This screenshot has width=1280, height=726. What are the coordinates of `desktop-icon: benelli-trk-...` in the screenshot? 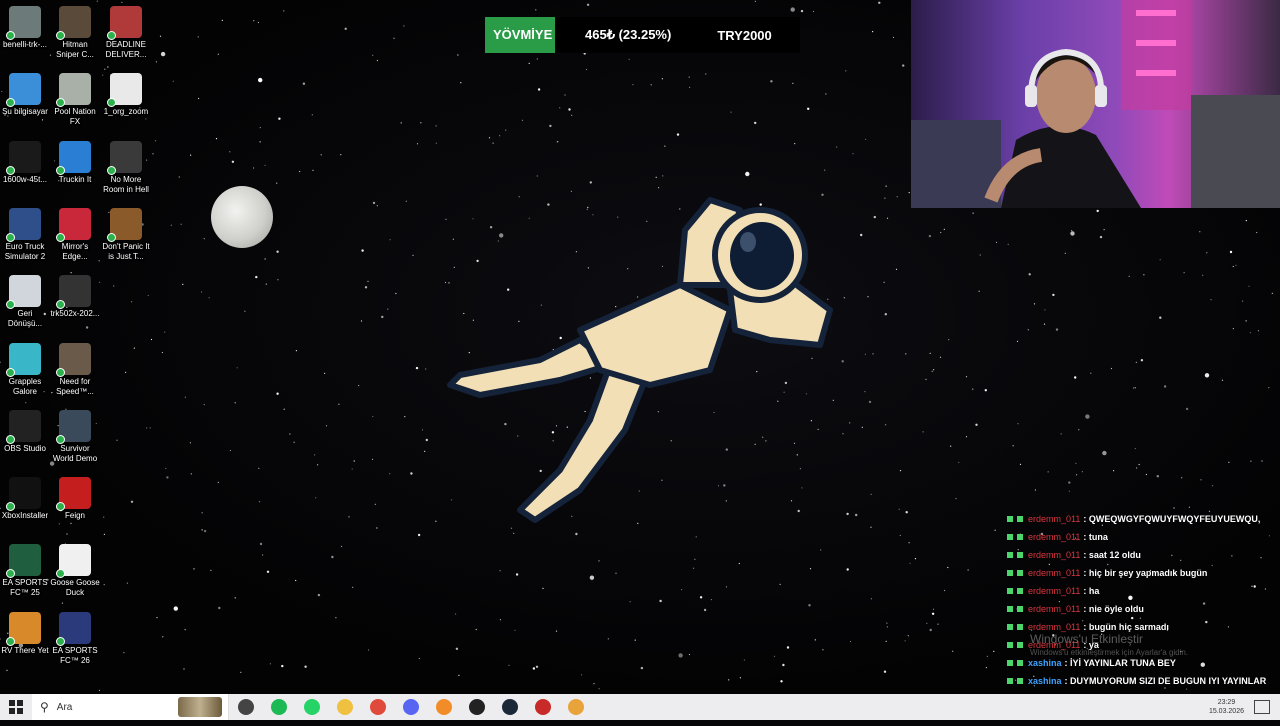 It's located at (25, 28).